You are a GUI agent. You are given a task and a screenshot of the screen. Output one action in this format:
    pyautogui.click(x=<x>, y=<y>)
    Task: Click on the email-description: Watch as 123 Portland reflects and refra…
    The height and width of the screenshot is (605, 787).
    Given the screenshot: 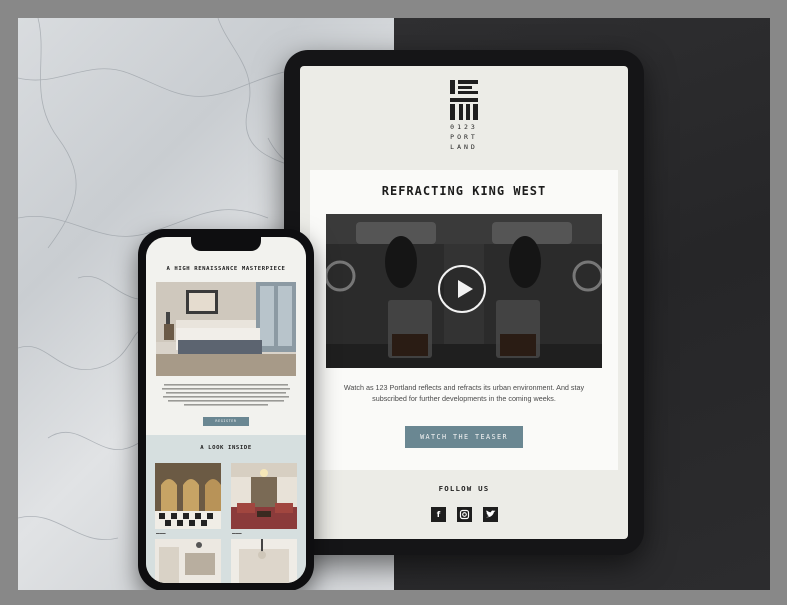 What is the action you would take?
    pyautogui.click(x=464, y=393)
    